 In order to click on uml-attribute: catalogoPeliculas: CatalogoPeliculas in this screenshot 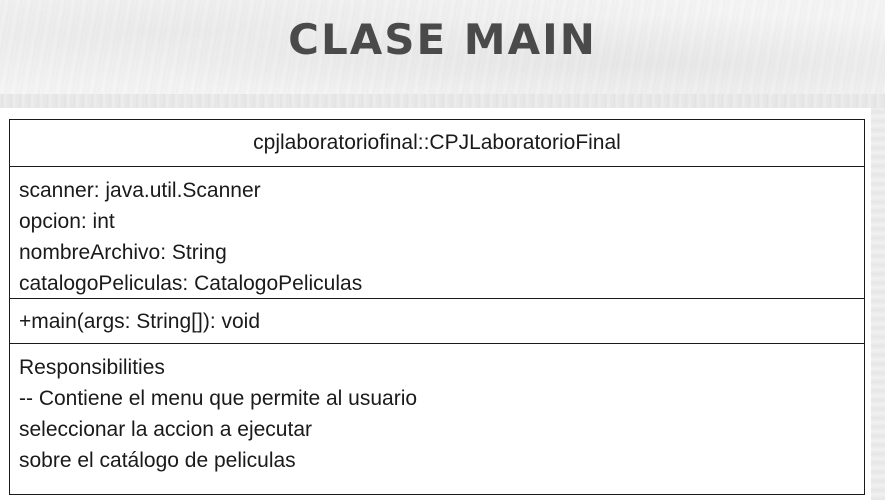, I will do `click(191, 283)`.